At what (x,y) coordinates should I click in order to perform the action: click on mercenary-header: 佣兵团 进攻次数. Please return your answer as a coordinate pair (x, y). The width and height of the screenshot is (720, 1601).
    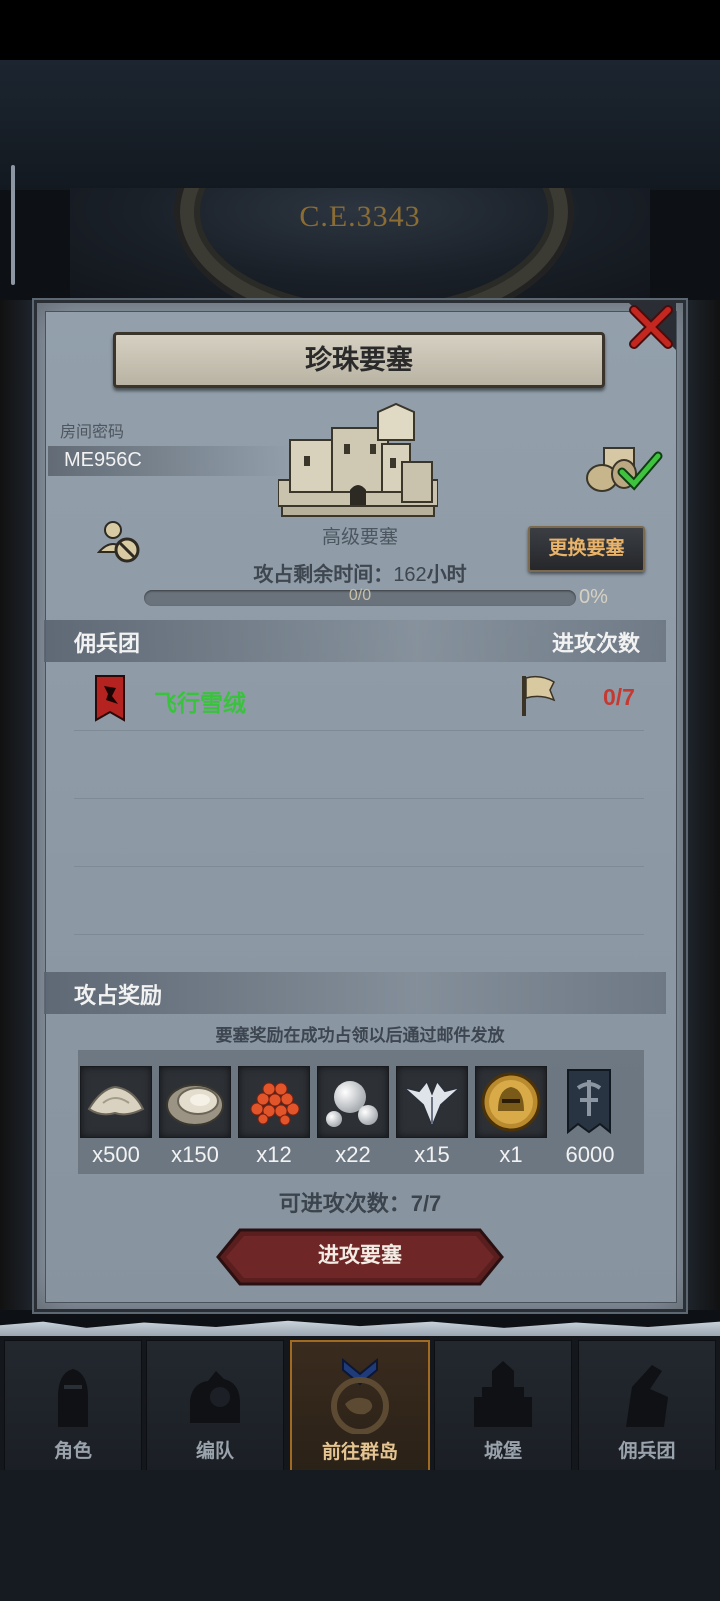
    Looking at the image, I should click on (355, 641).